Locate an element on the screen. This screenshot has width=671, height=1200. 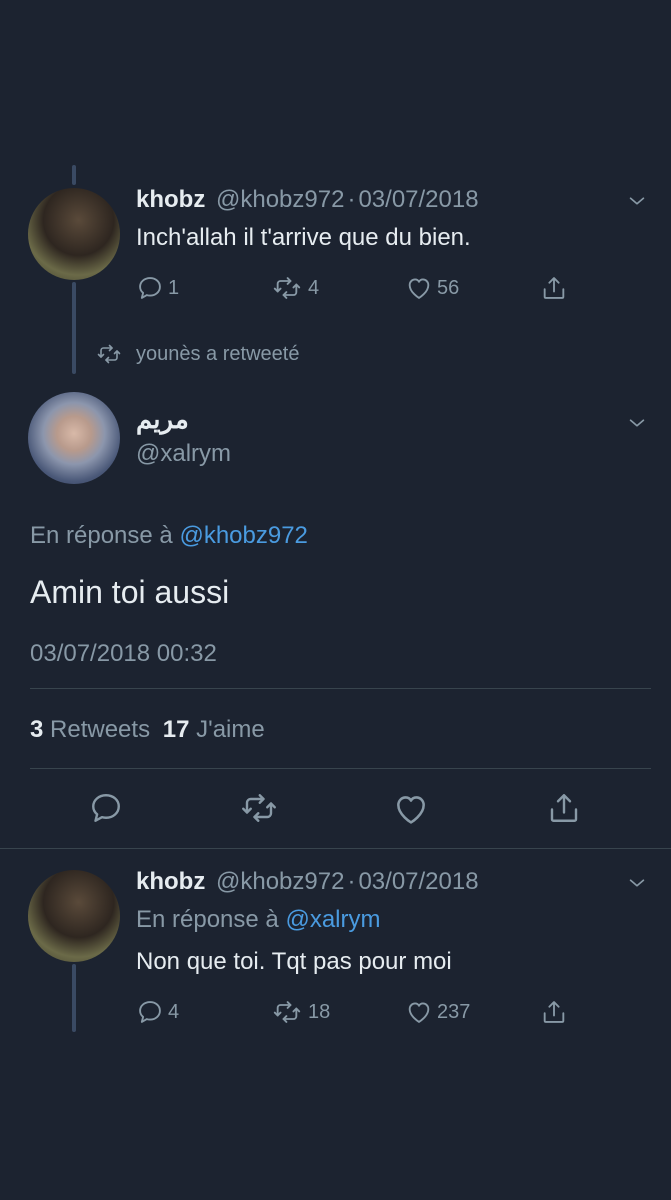
thread-line-top is located at coordinates (74, 175).